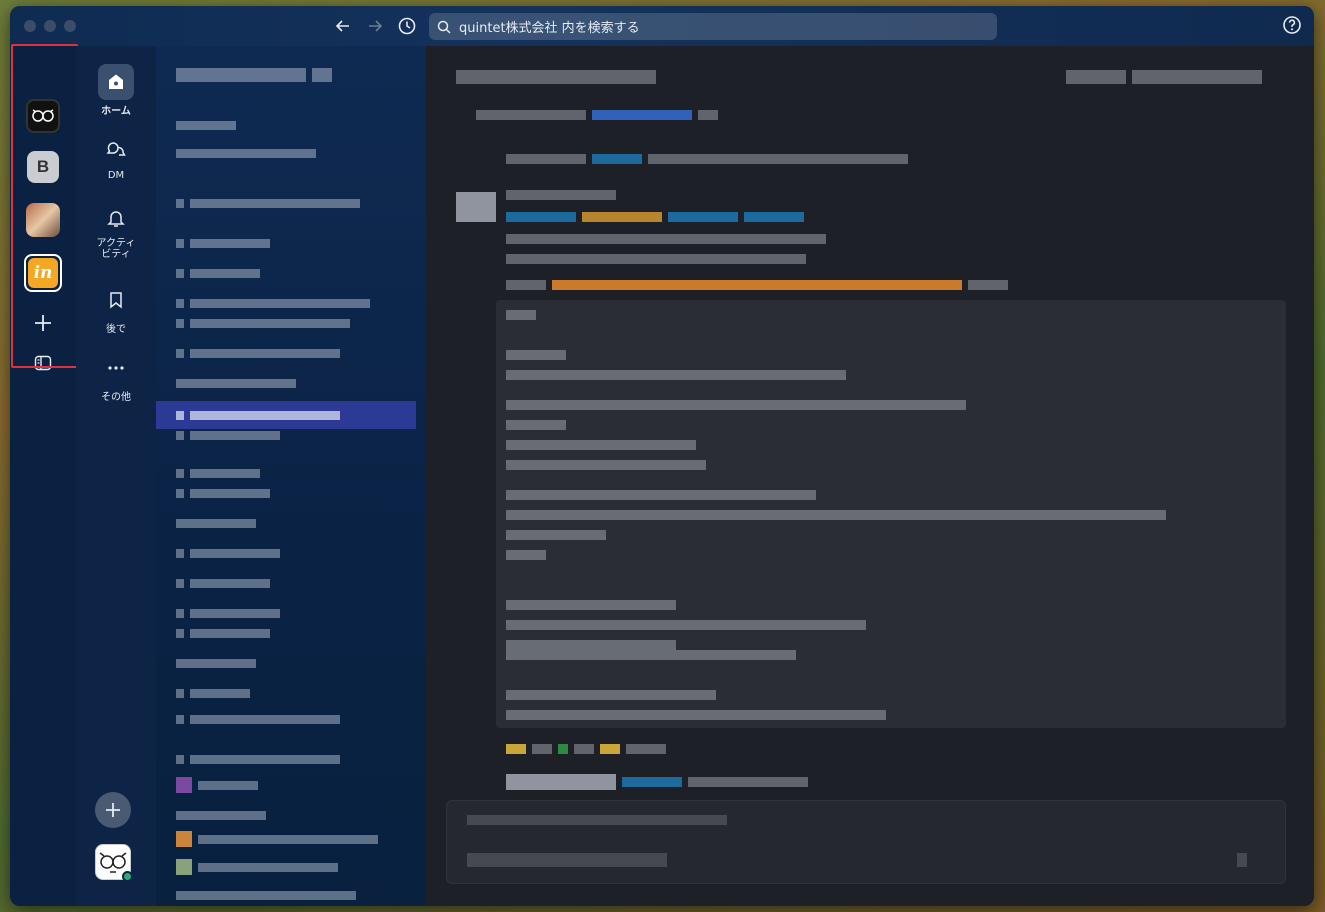 This screenshot has height=912, width=1325. I want to click on sidebar-icon, so click(43, 363).